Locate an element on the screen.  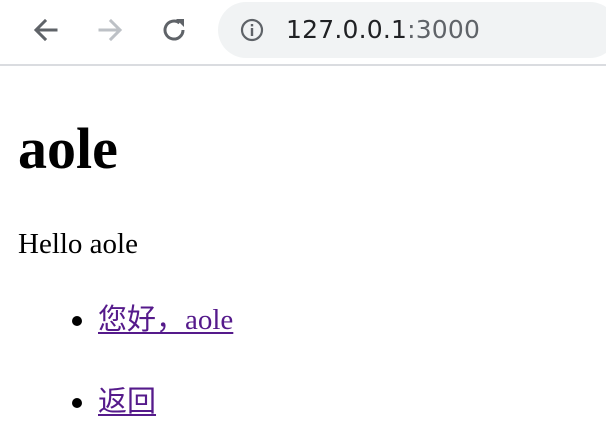
reload-icon is located at coordinates (174, 30).